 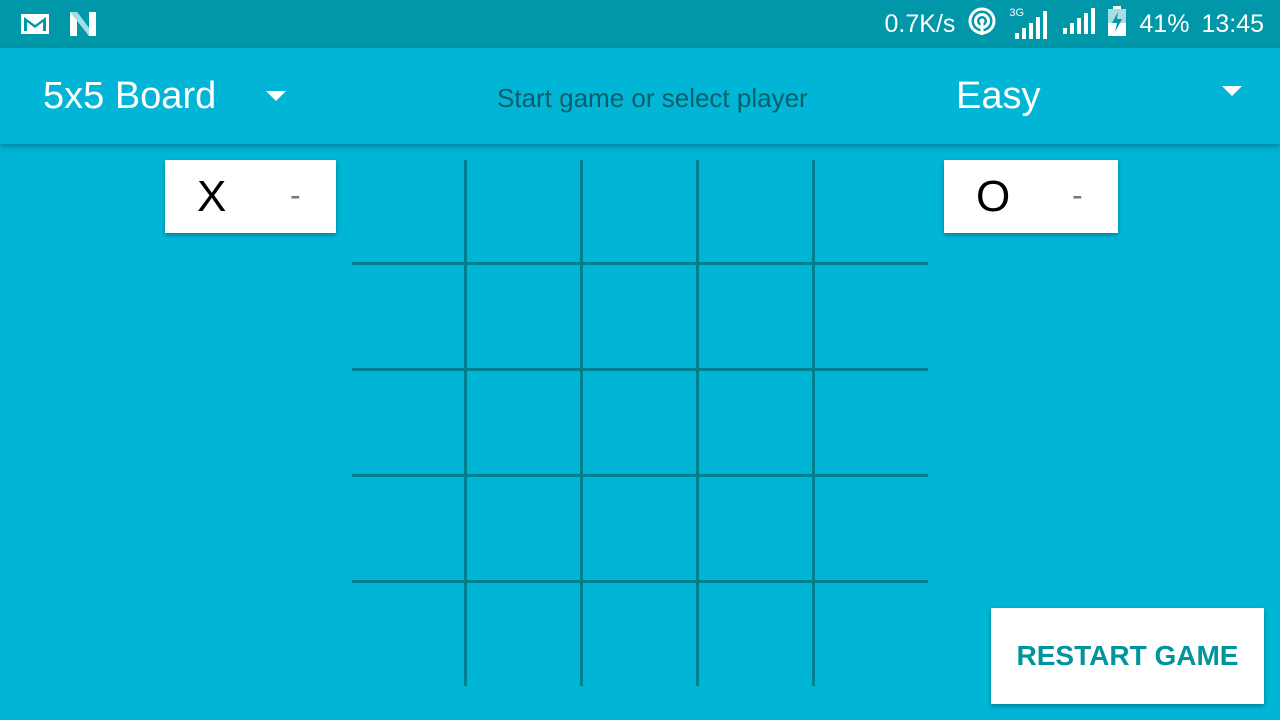 I want to click on player-o-score: -, so click(x=1077, y=195).